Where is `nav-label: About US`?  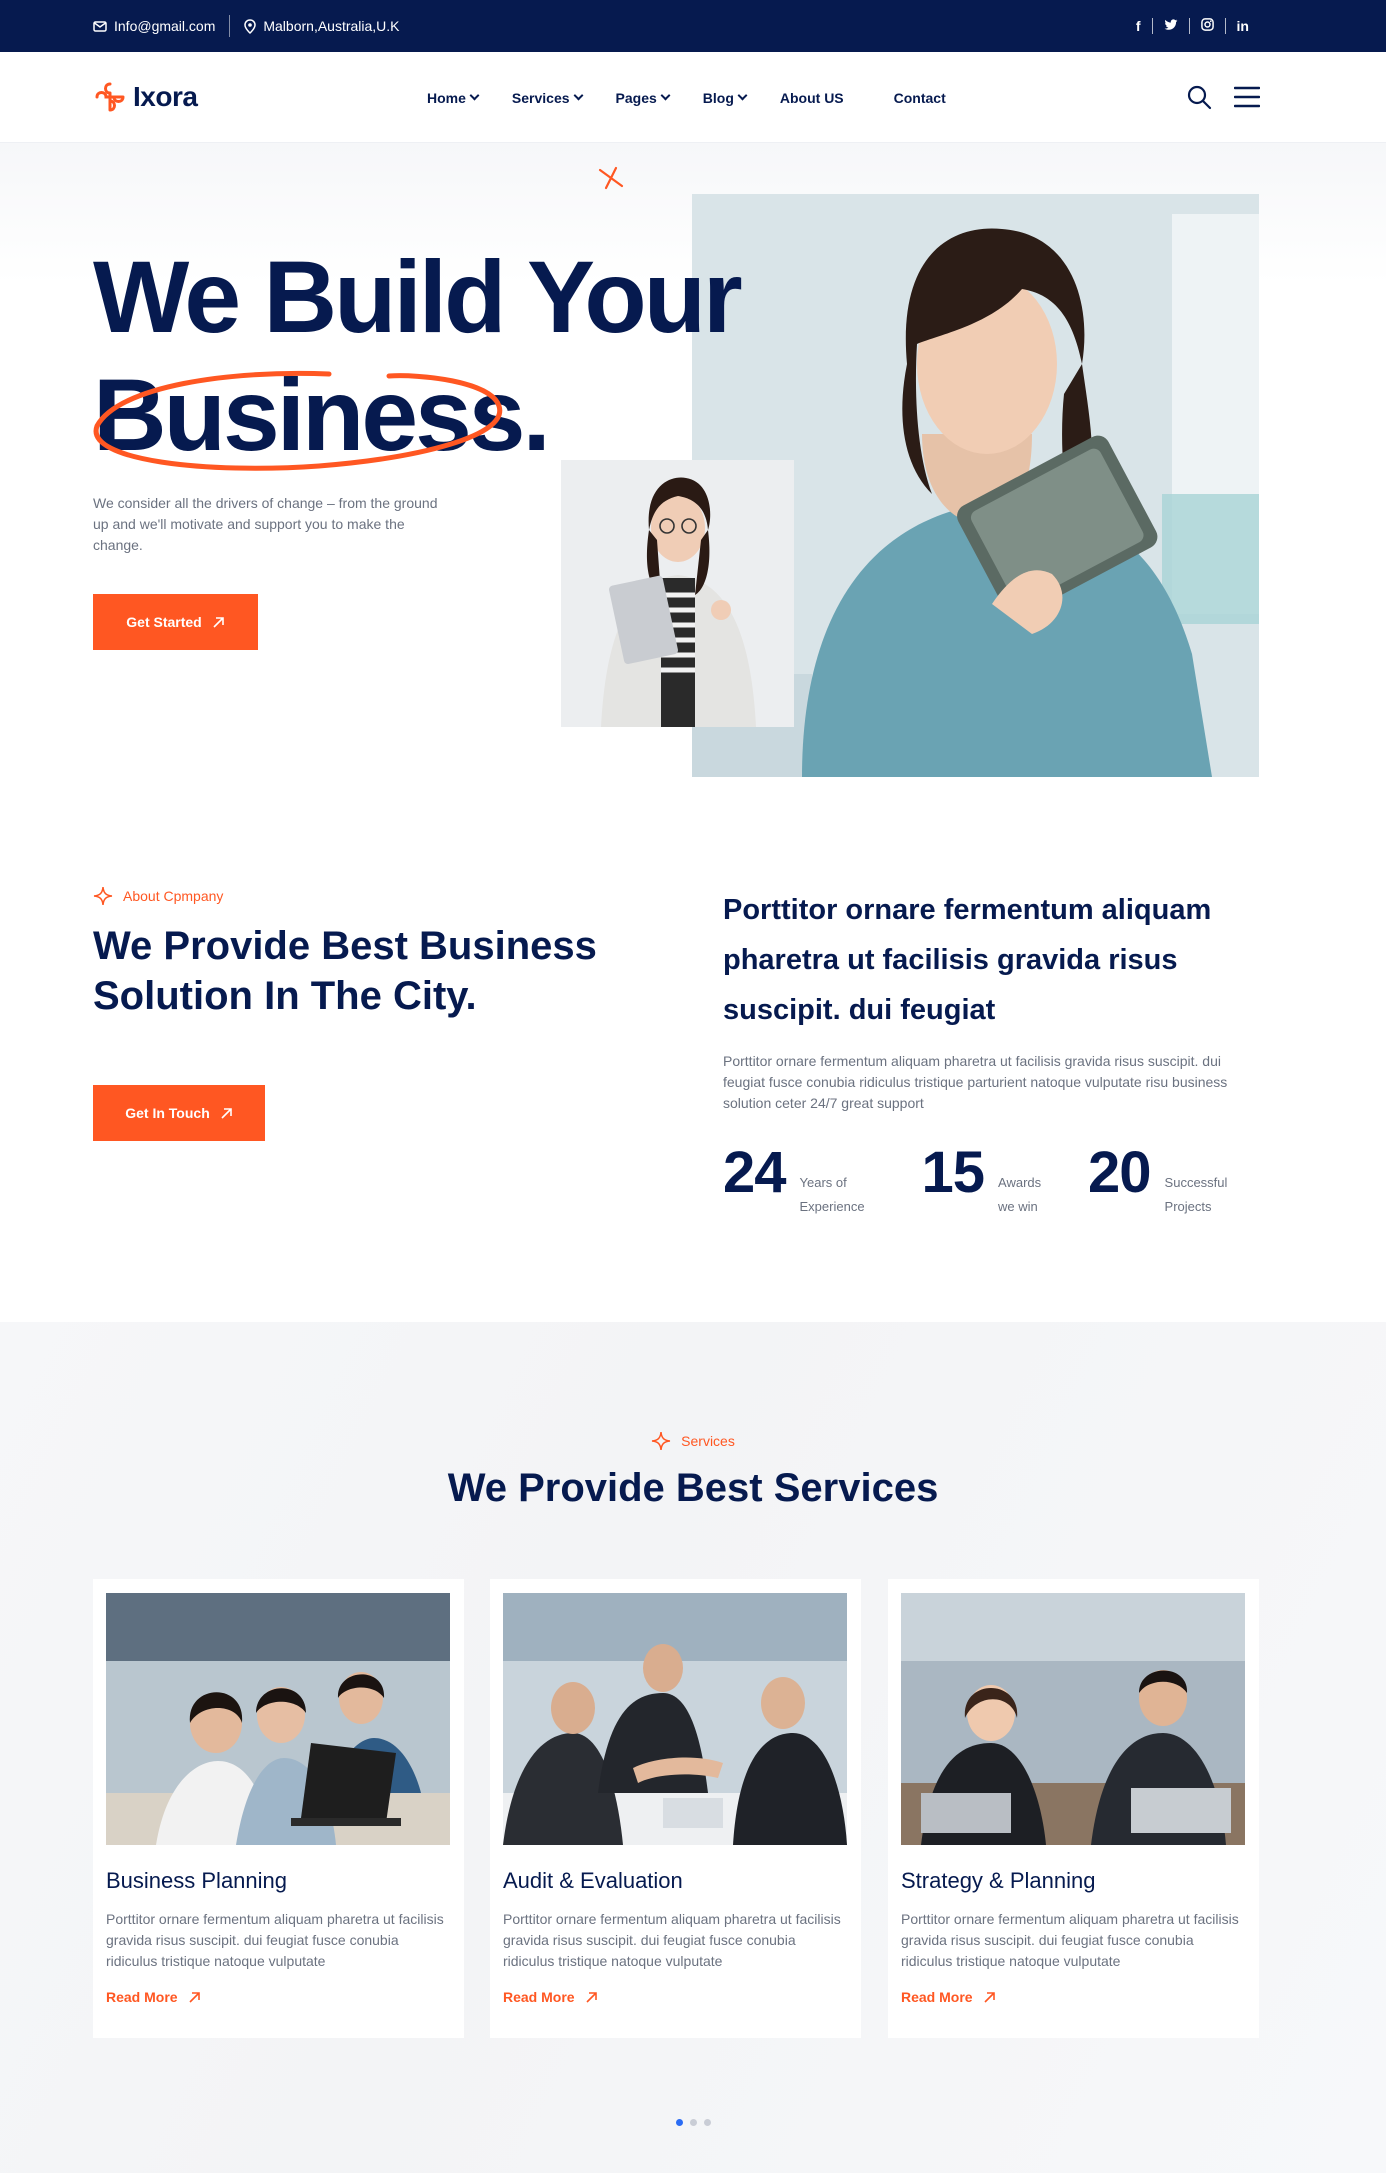 nav-label: About US is located at coordinates (811, 97).